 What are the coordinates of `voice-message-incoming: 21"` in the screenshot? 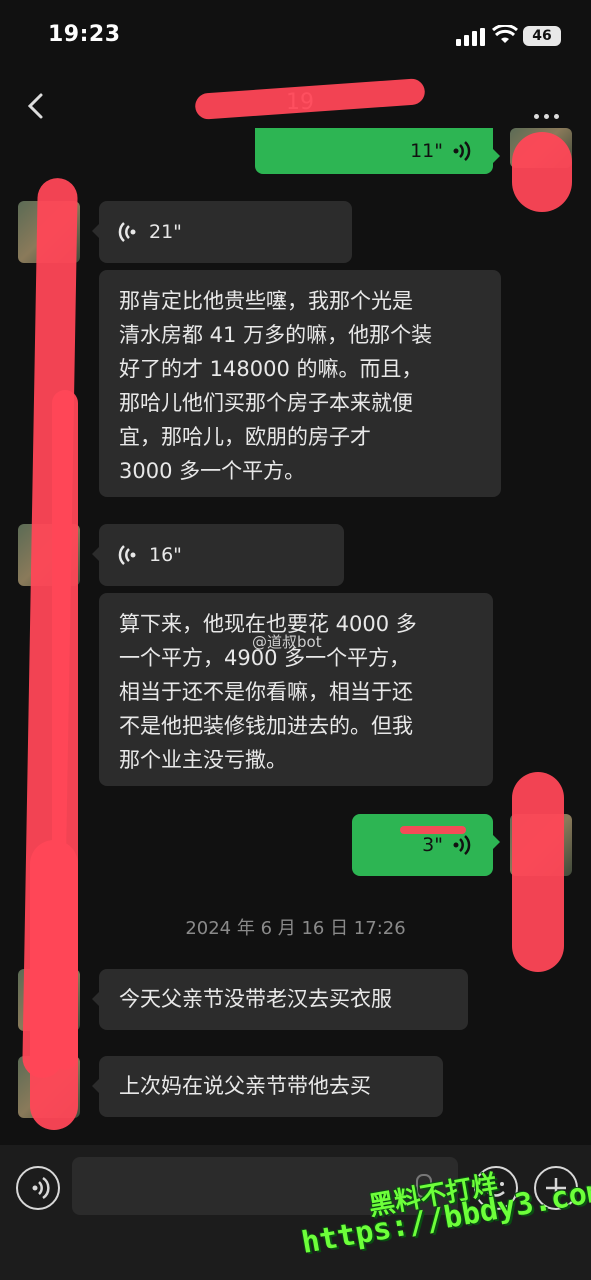 It's located at (222, 232).